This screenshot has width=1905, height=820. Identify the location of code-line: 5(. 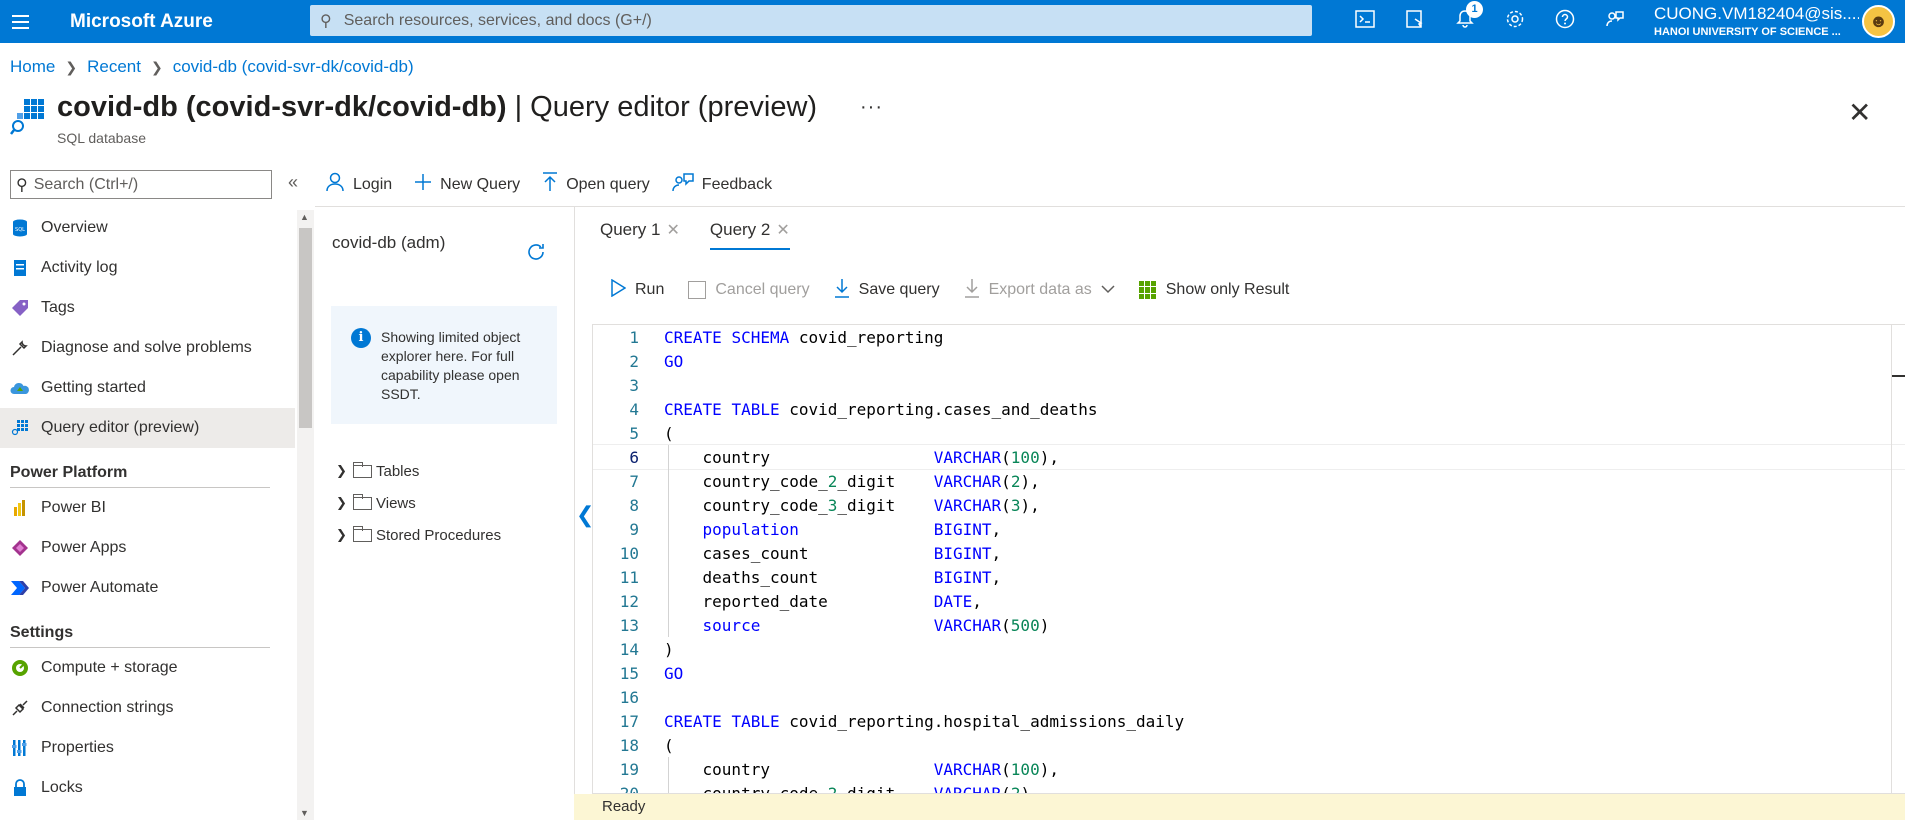
(1249, 433).